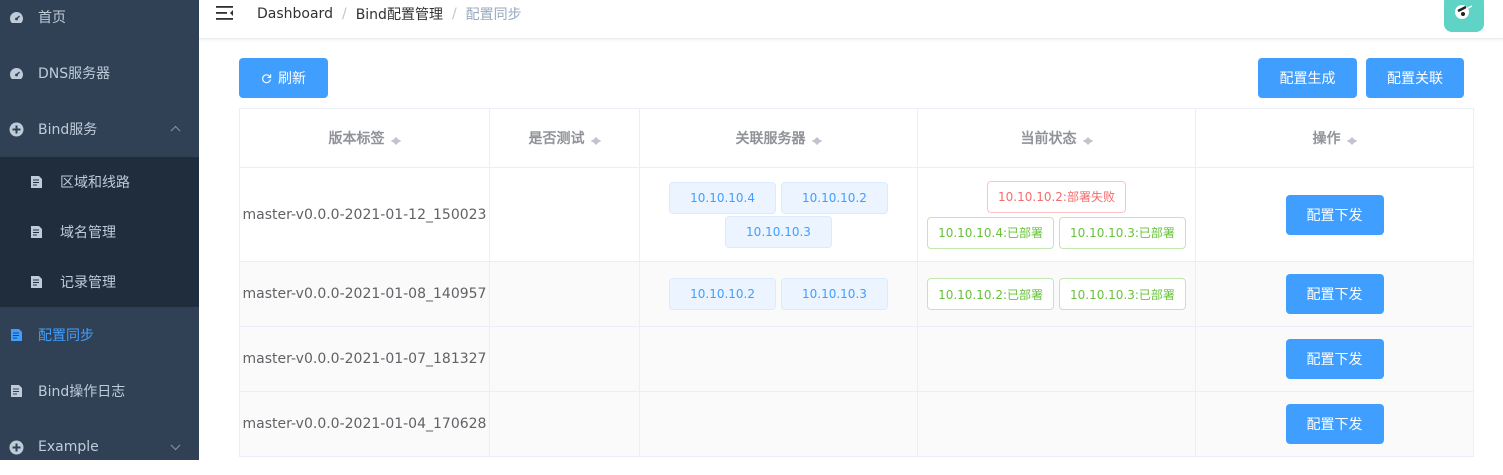 The width and height of the screenshot is (1503, 475). Describe the element at coordinates (365, 214) in the screenshot. I see `version-cell: master-v0.0.0-2021-01-12_150023` at that location.